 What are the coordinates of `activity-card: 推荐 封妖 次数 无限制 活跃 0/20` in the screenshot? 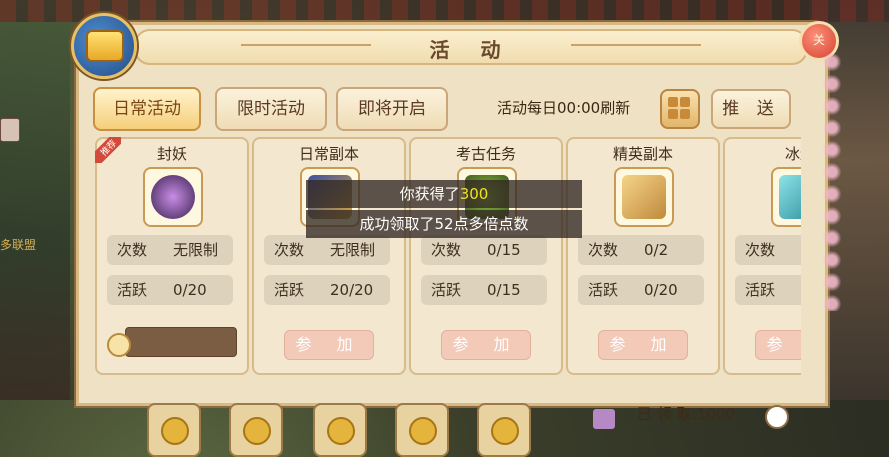 It's located at (172, 256).